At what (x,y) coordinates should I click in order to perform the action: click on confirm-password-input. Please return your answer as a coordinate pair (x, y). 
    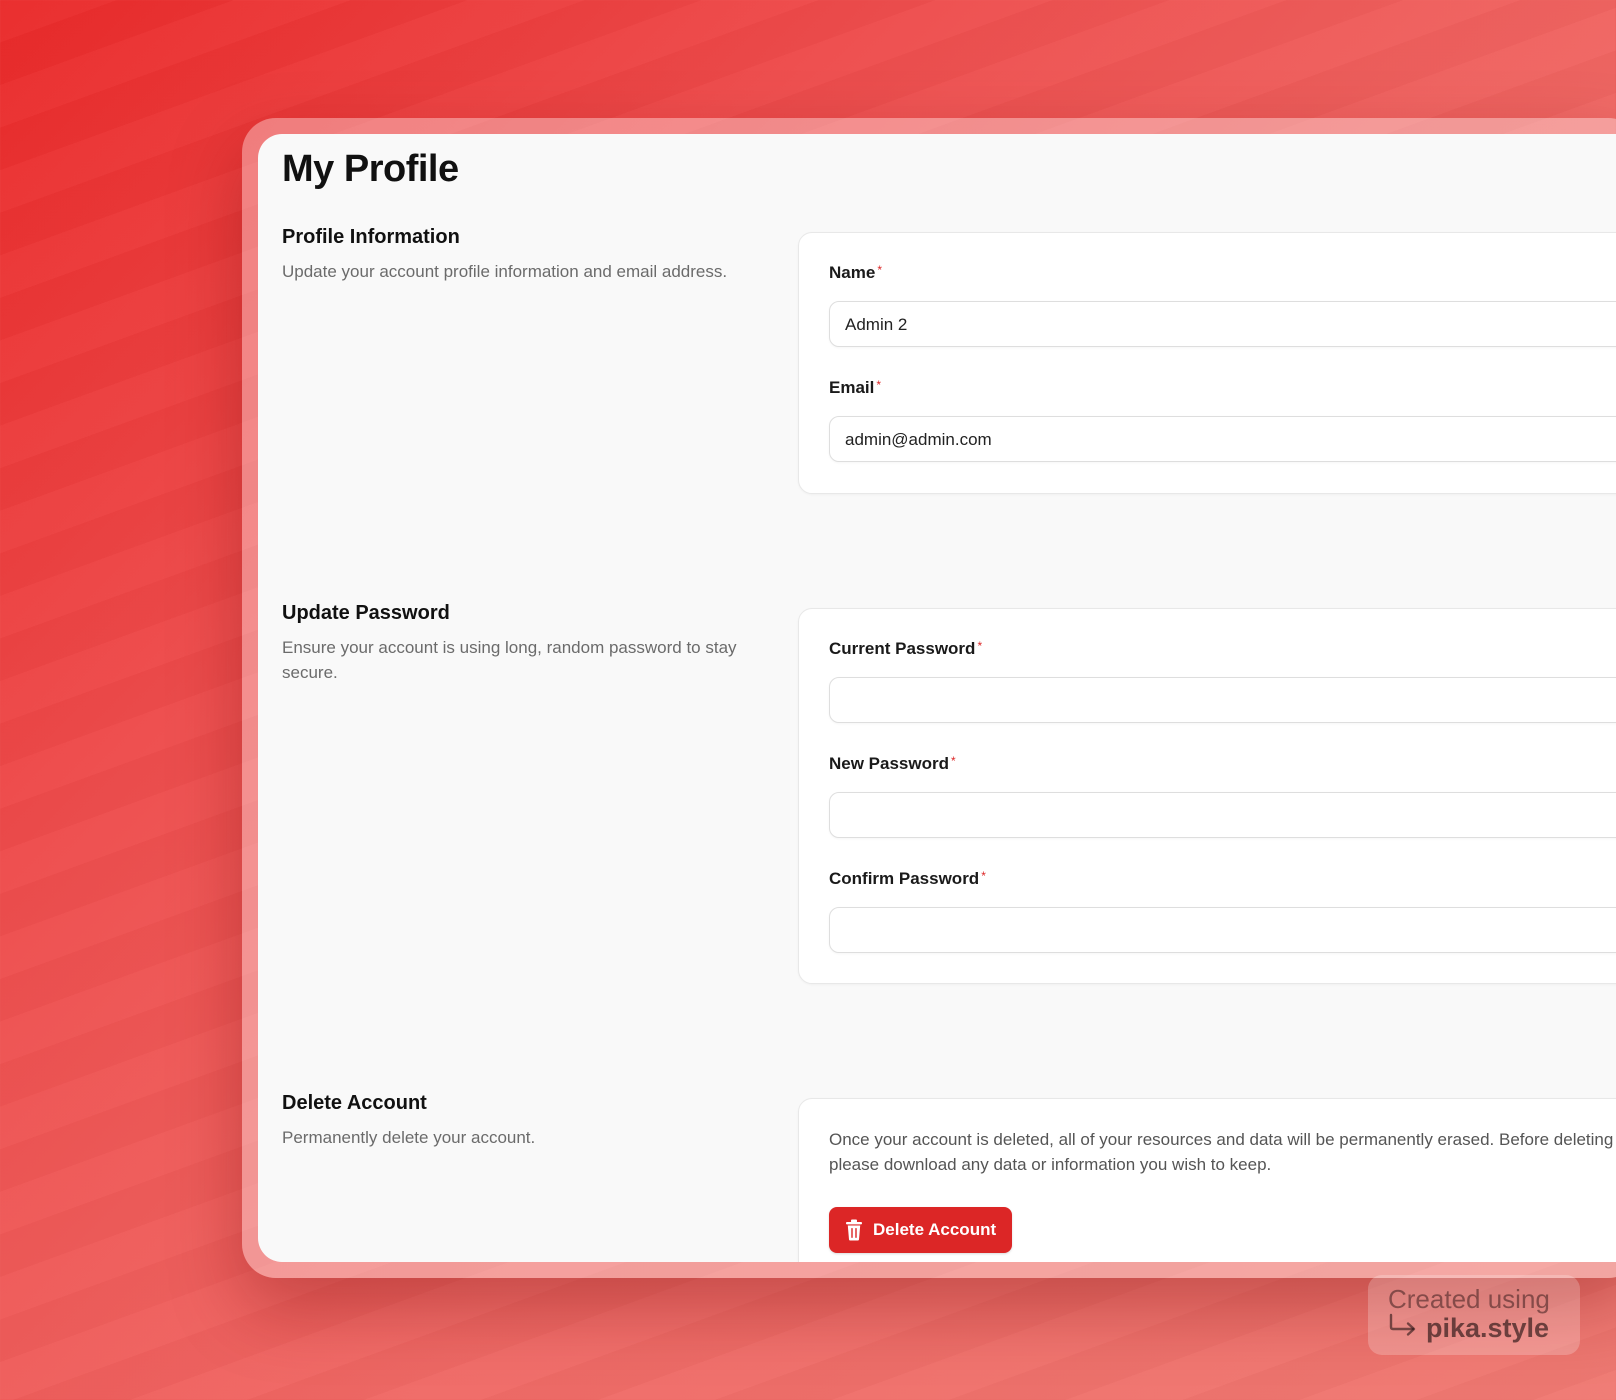
    Looking at the image, I should click on (1222, 930).